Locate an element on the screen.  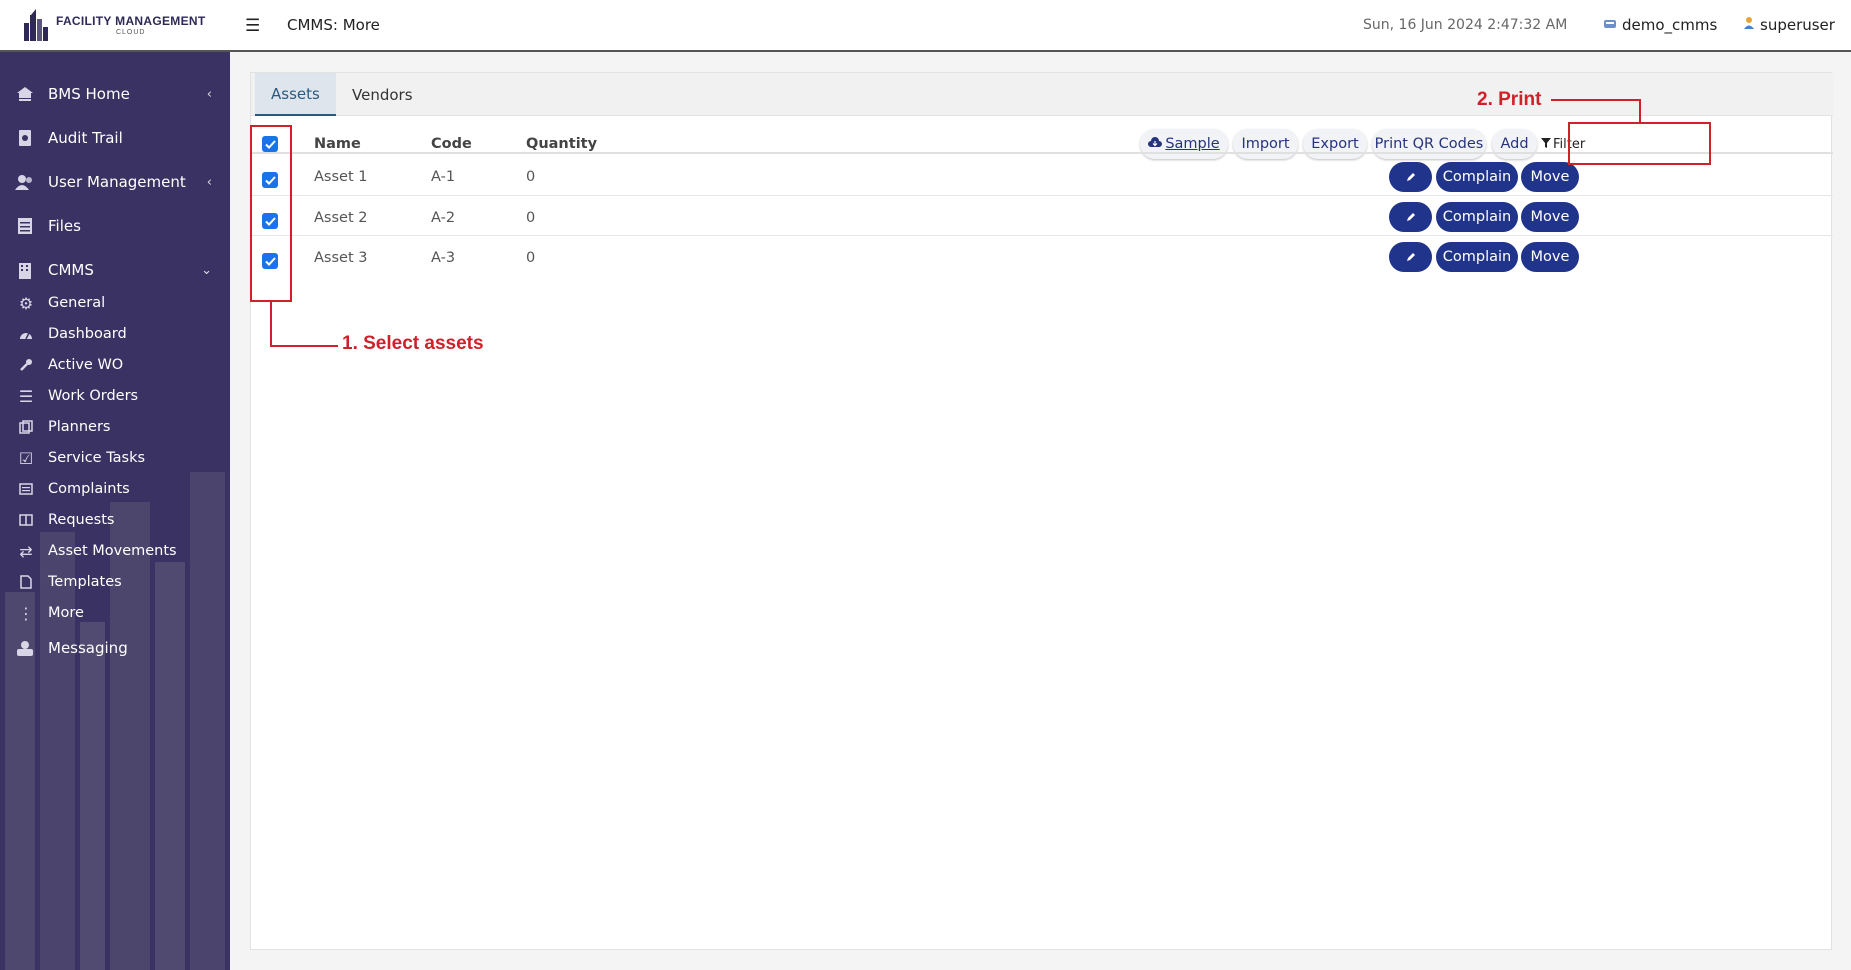
sidebar-label: BMS Home is located at coordinates (89, 94).